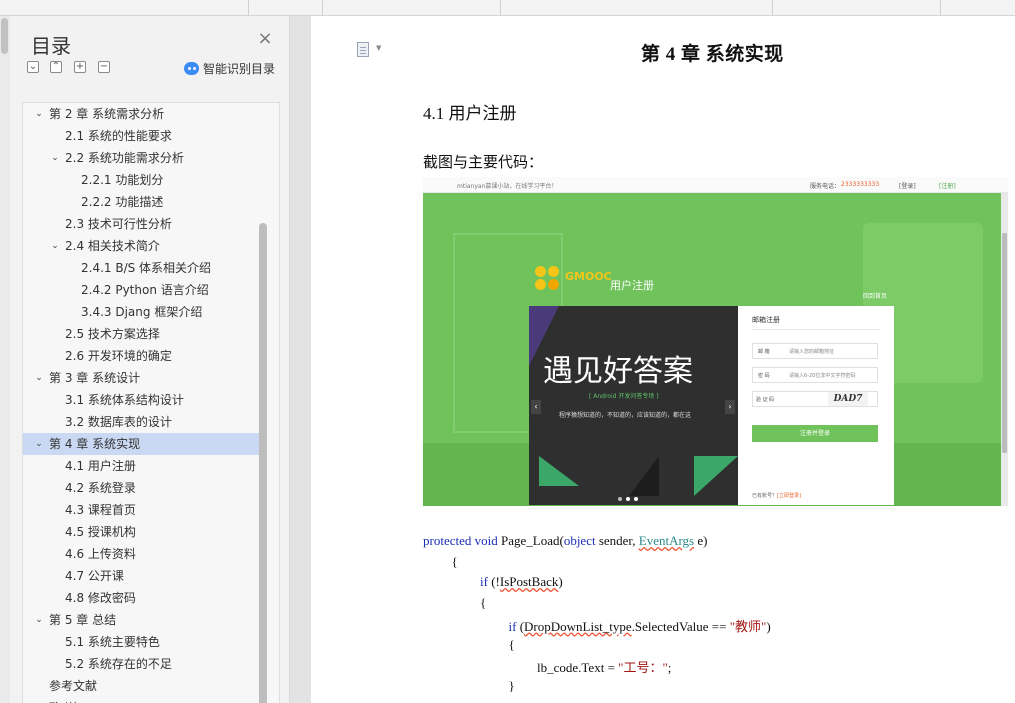 The height and width of the screenshot is (703, 1015). What do you see at coordinates (625, 415) in the screenshot?
I see `promo-slogan: 程序猿想知道的，不知道的，应该知道的，都在这` at bounding box center [625, 415].